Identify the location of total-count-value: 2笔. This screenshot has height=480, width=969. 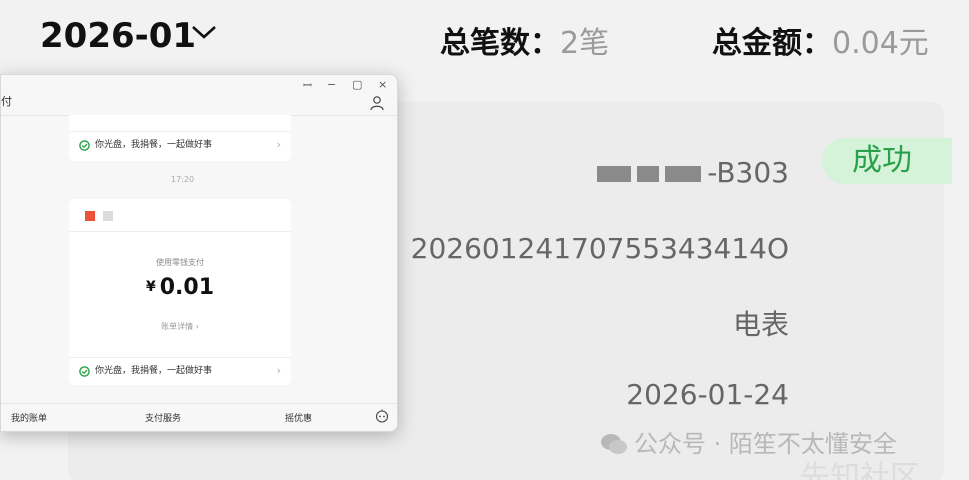
(585, 43).